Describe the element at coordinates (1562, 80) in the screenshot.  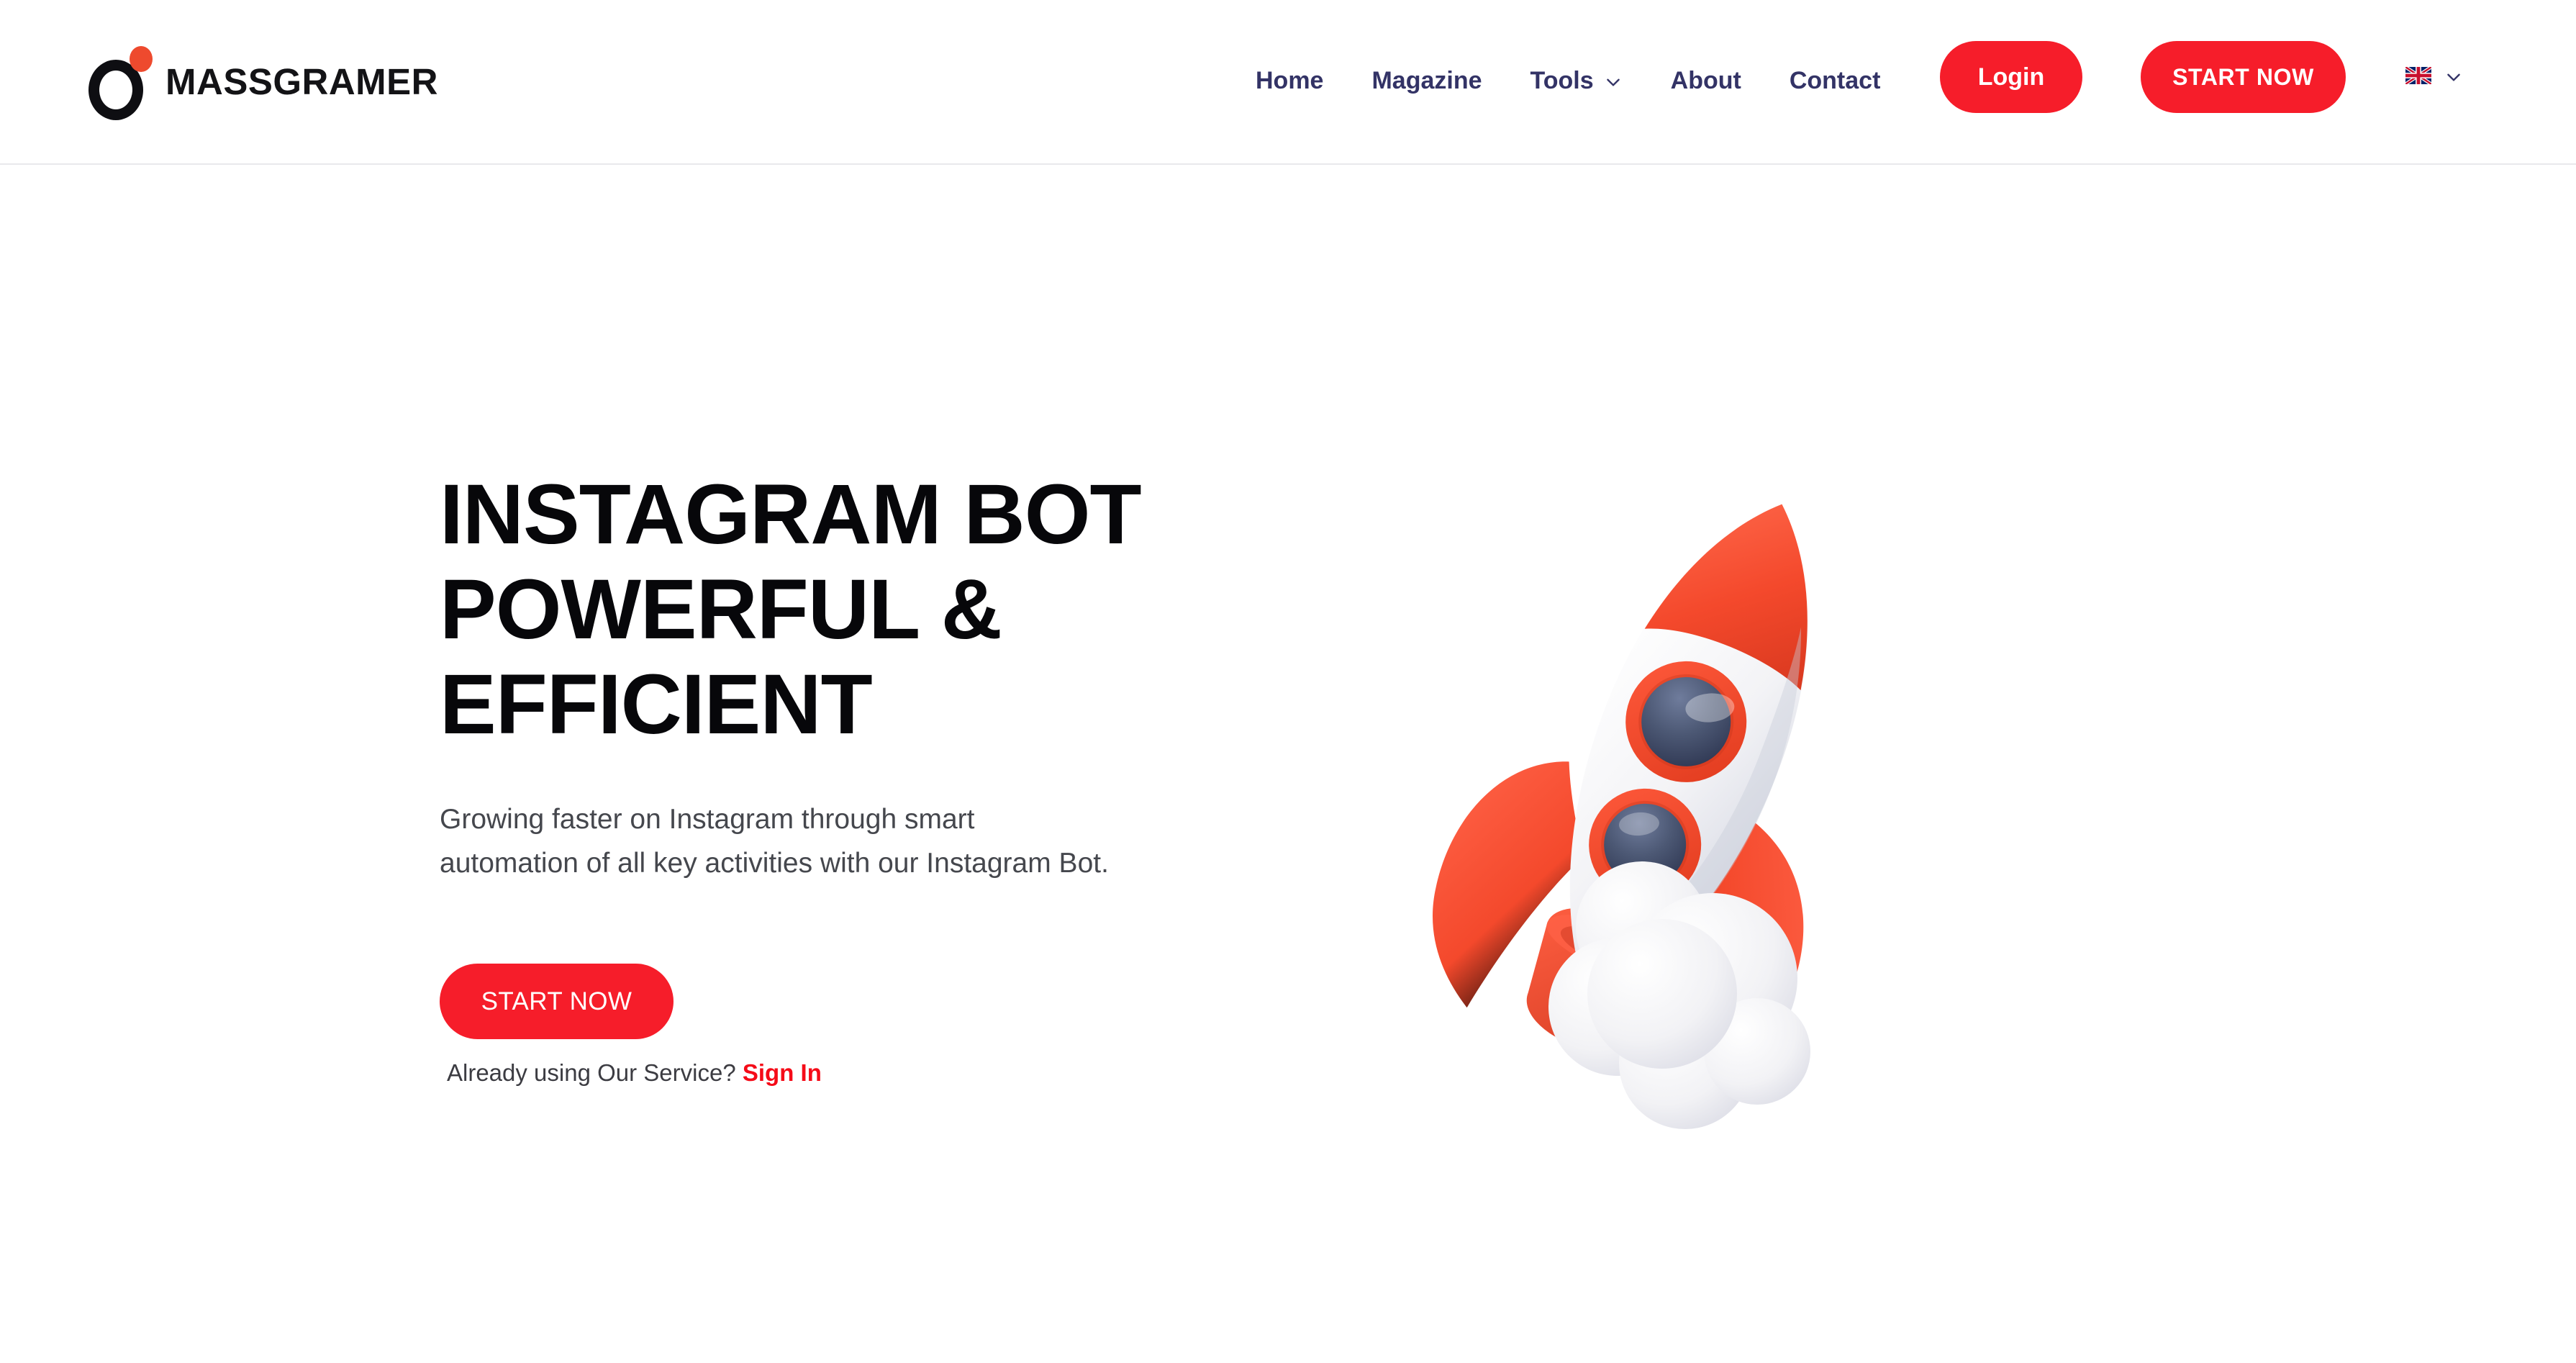
I see `nav-item-label: Tools` at that location.